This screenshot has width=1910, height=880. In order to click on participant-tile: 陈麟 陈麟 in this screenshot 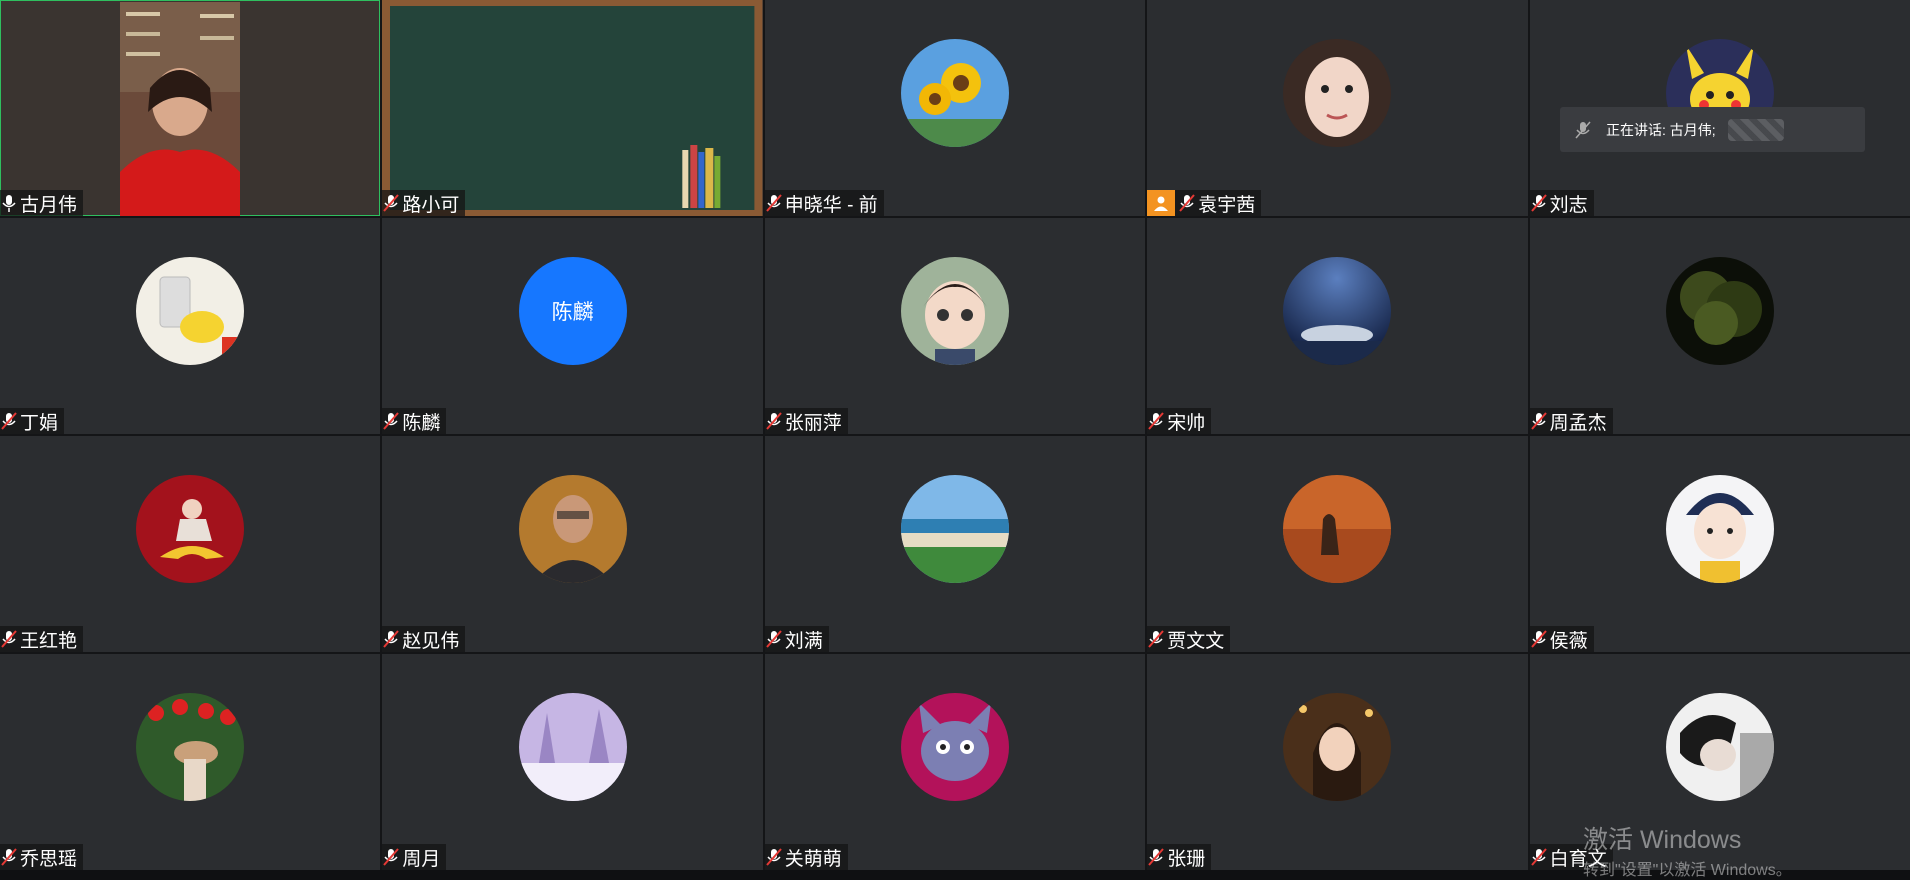, I will do `click(572, 326)`.